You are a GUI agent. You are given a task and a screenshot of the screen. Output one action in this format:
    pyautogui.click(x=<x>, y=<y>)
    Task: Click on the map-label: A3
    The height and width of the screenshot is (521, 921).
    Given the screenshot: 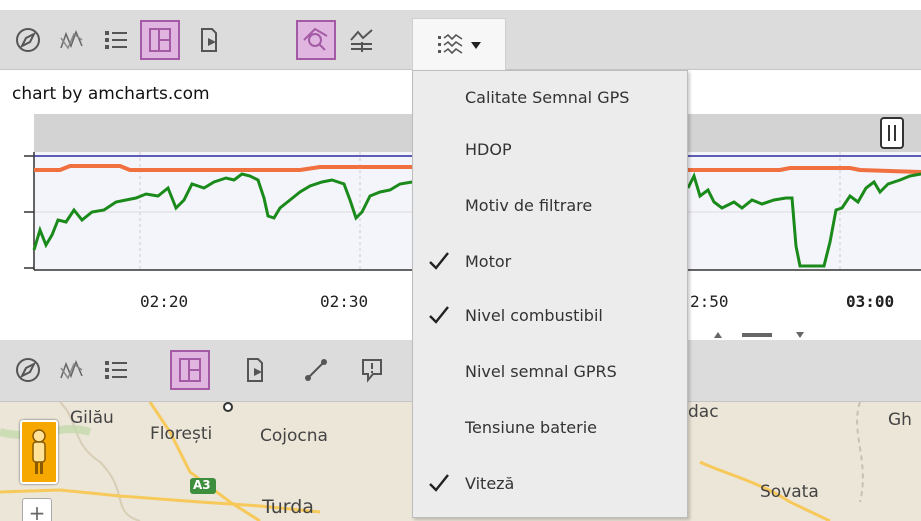 What is the action you would take?
    pyautogui.click(x=202, y=485)
    